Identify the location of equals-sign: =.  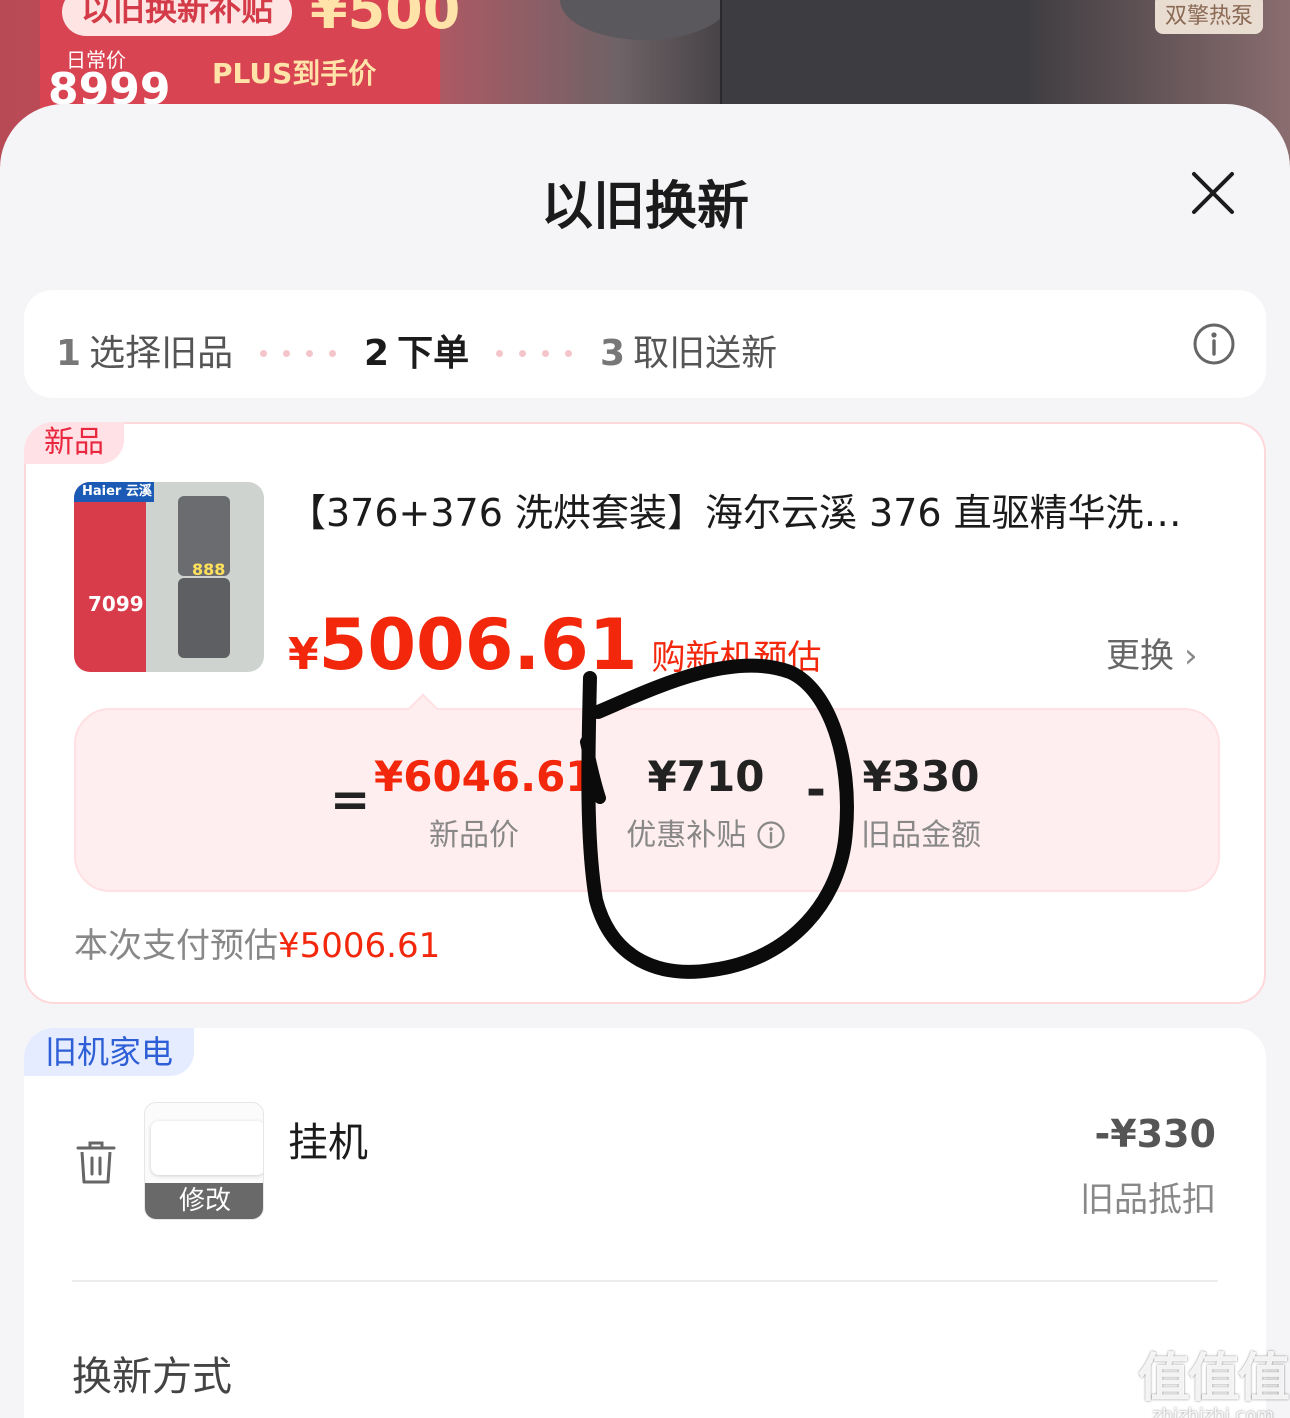
(350, 800).